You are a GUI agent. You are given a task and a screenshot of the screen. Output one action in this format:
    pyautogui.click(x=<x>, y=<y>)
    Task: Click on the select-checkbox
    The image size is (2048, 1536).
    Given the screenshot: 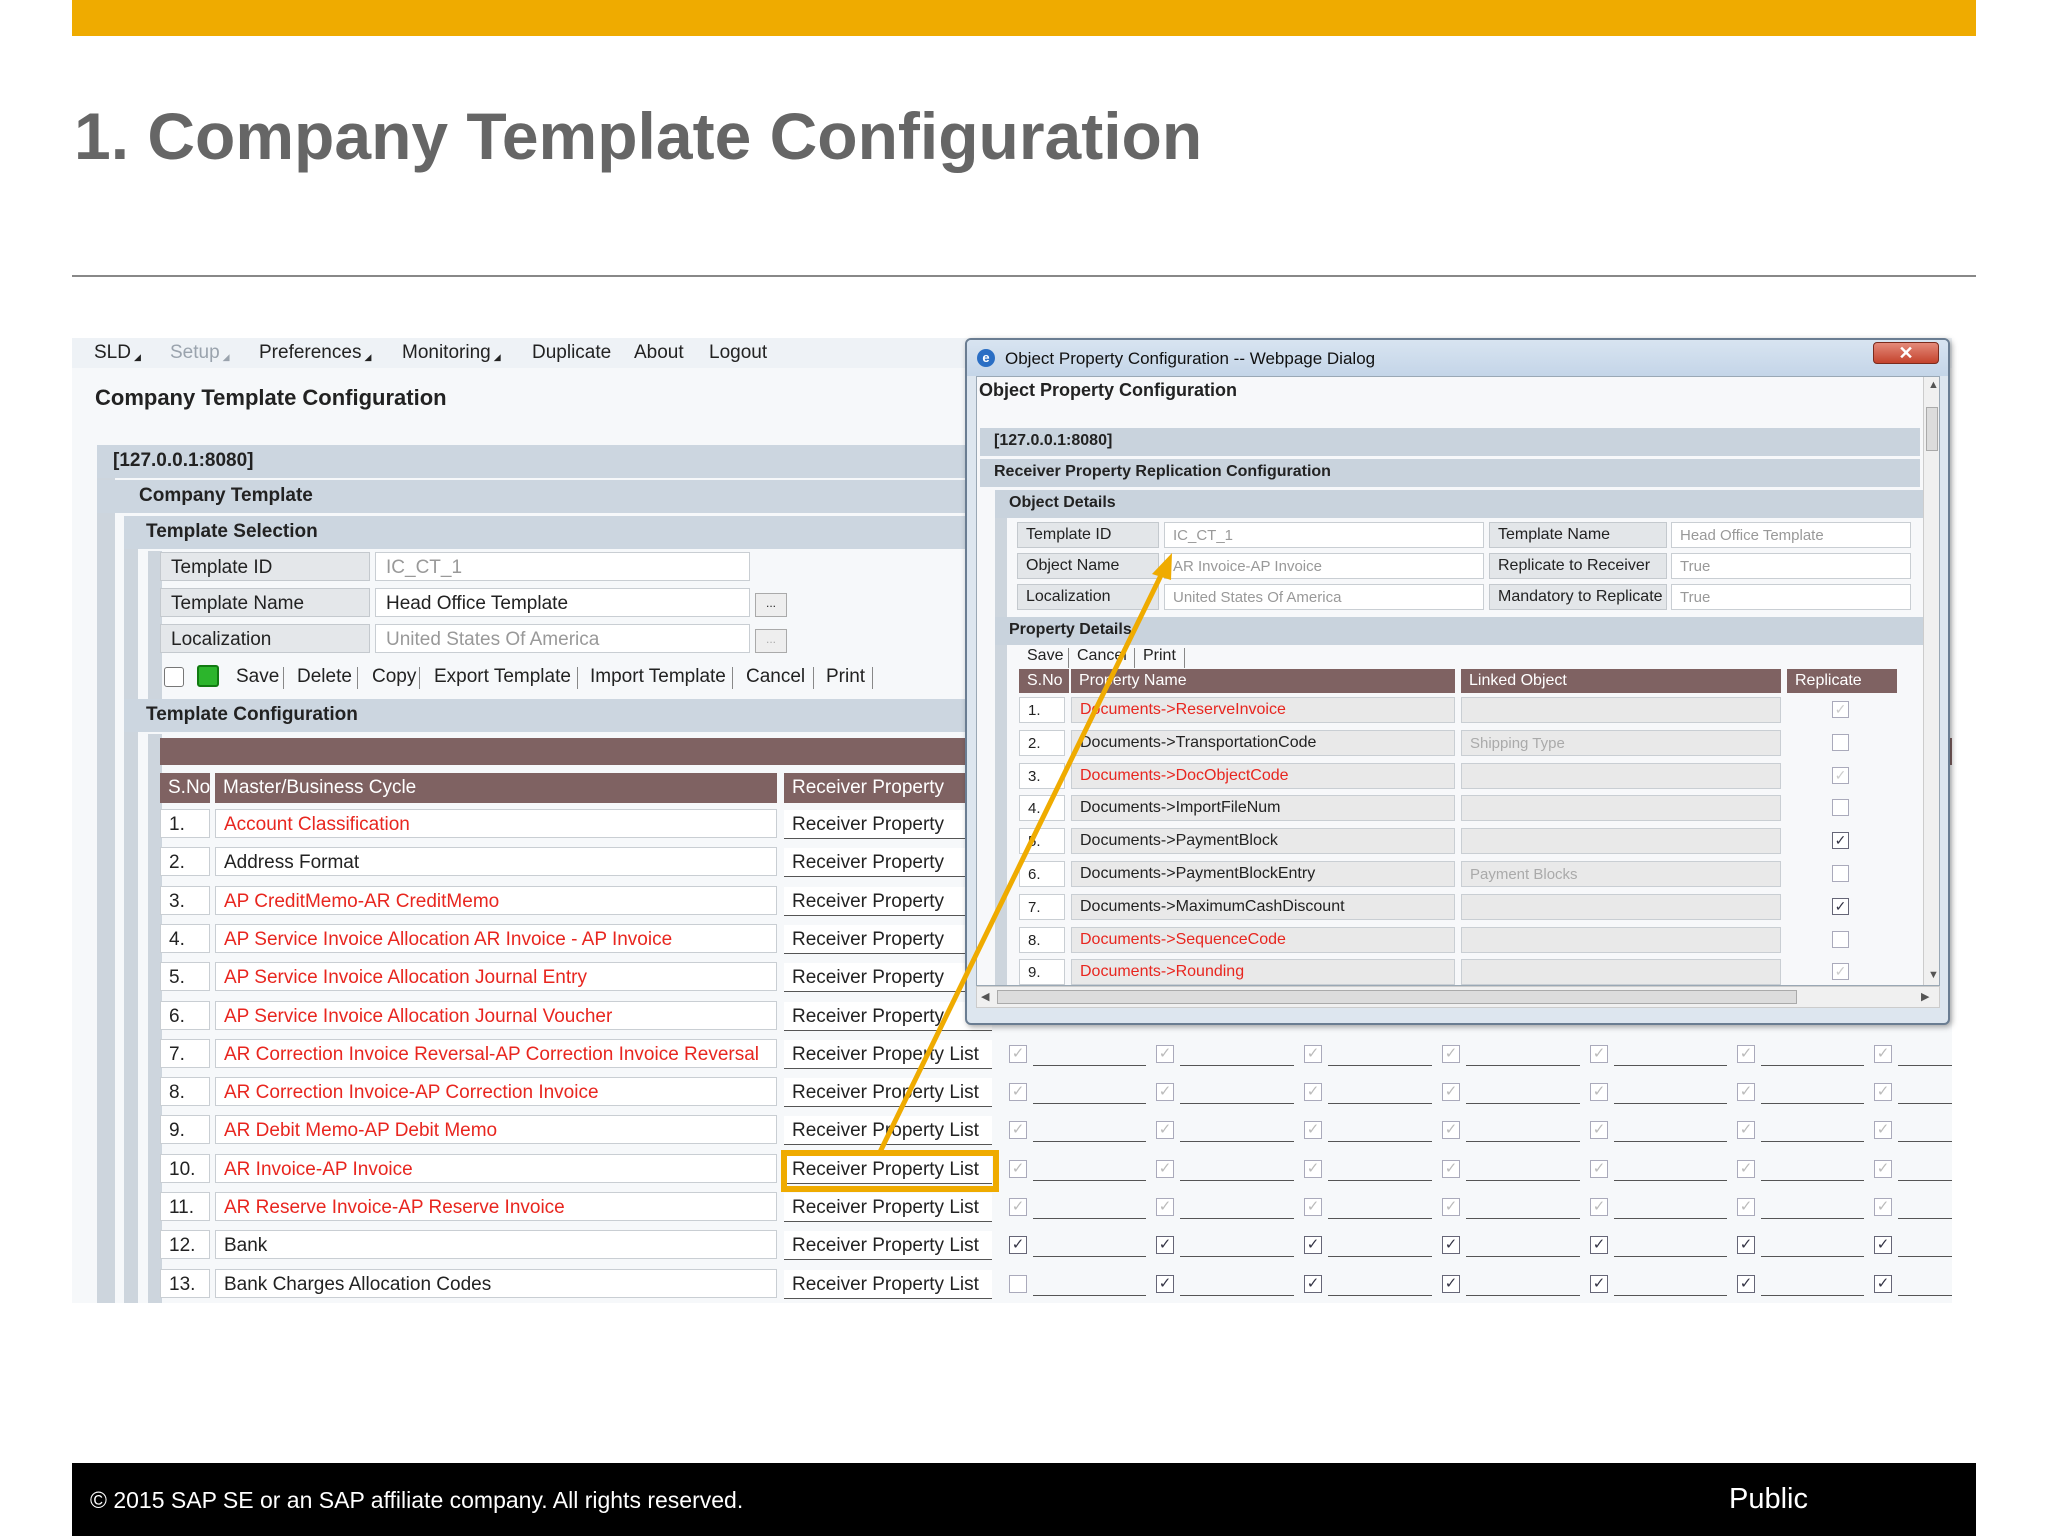 What is the action you would take?
    pyautogui.click(x=174, y=677)
    